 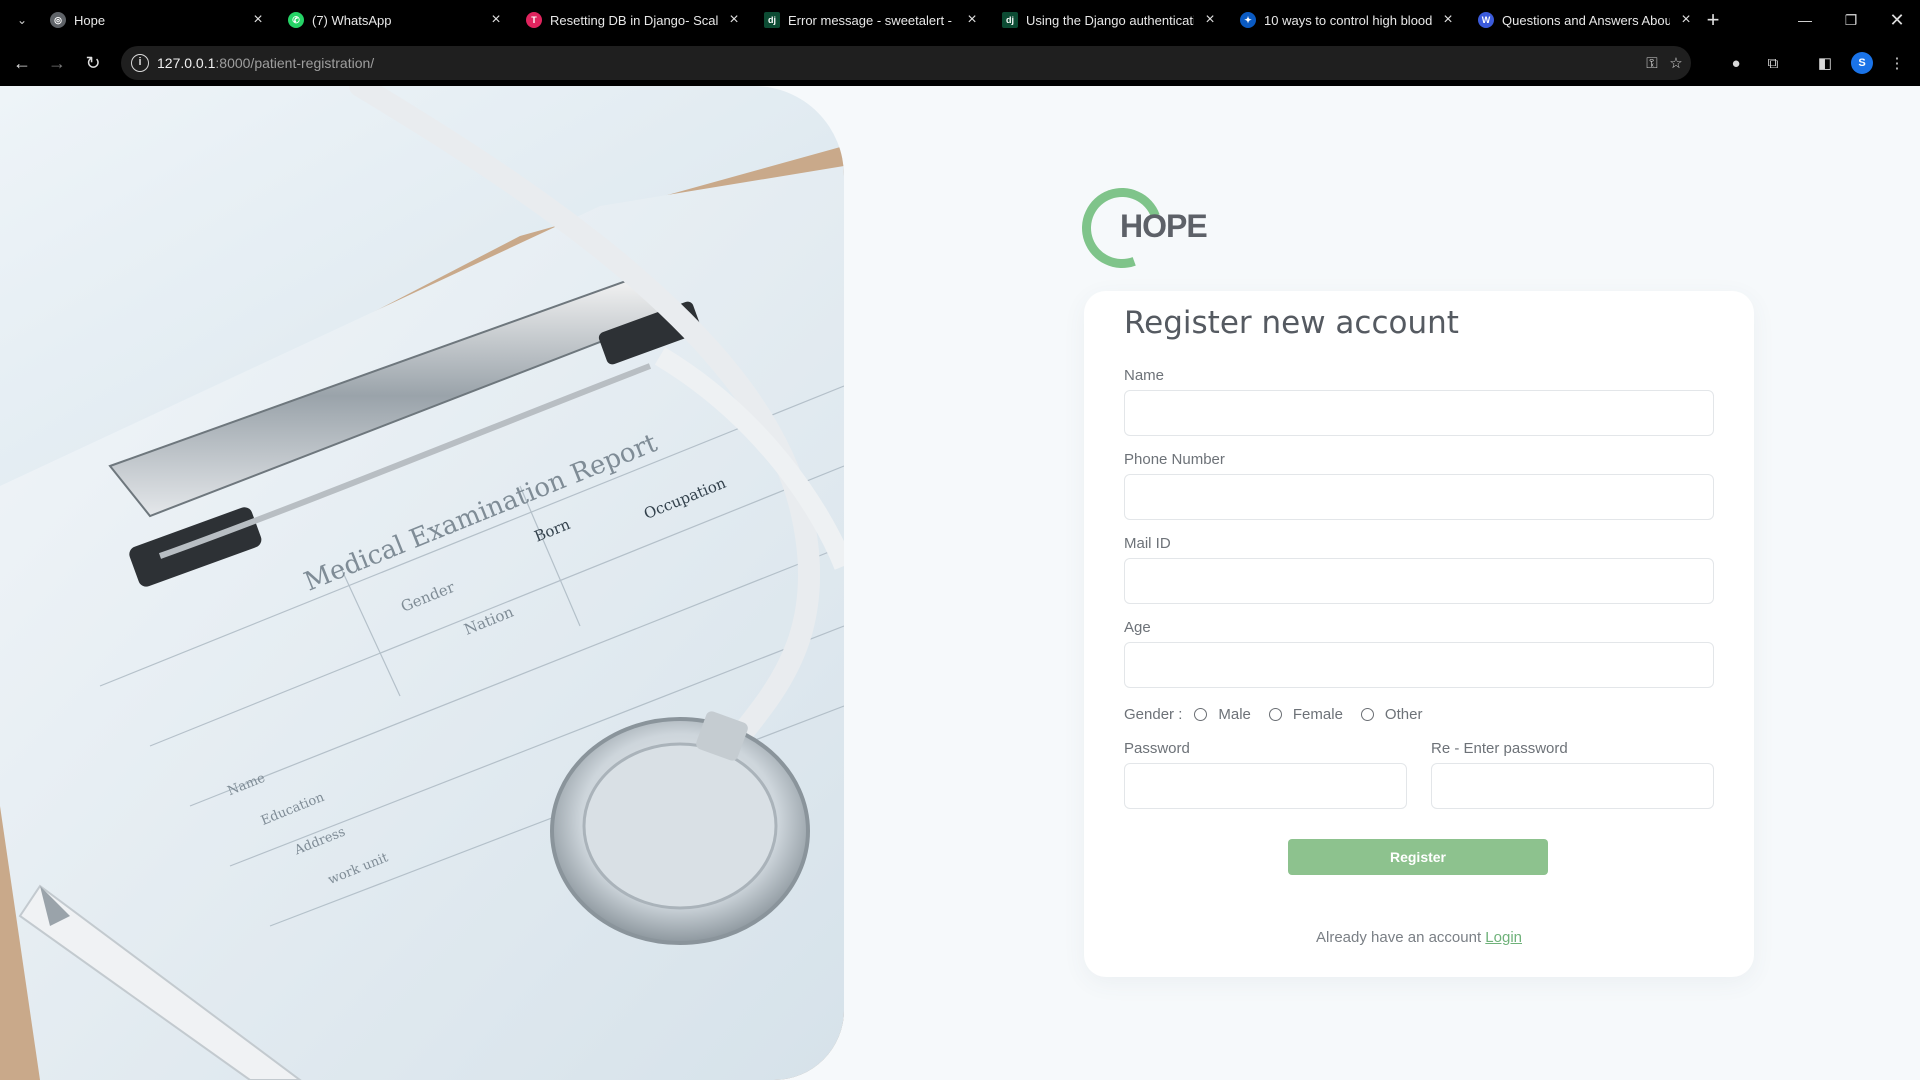 What do you see at coordinates (296, 20) in the screenshot?
I see `whatsapp-icon: ✆` at bounding box center [296, 20].